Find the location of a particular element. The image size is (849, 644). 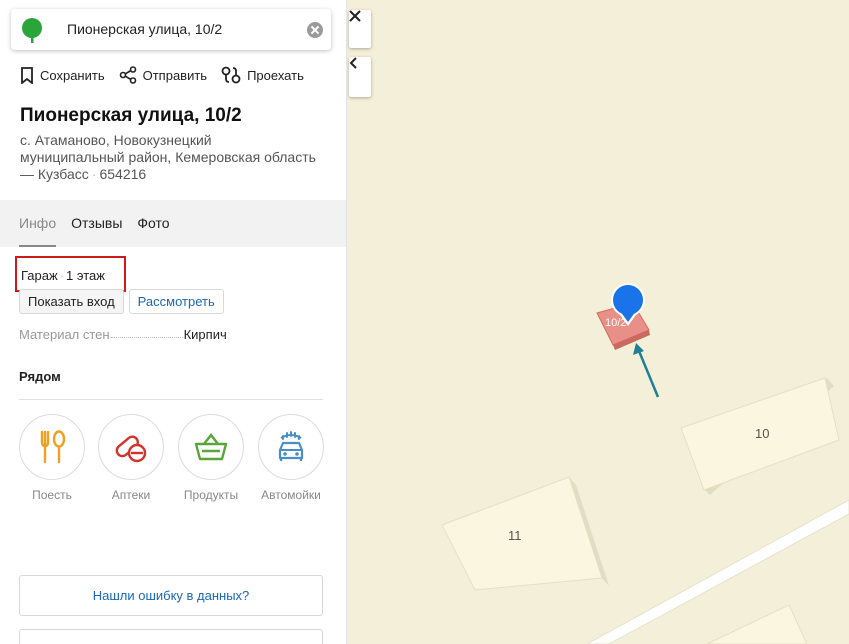

attr-leader is located at coordinates (146, 337).